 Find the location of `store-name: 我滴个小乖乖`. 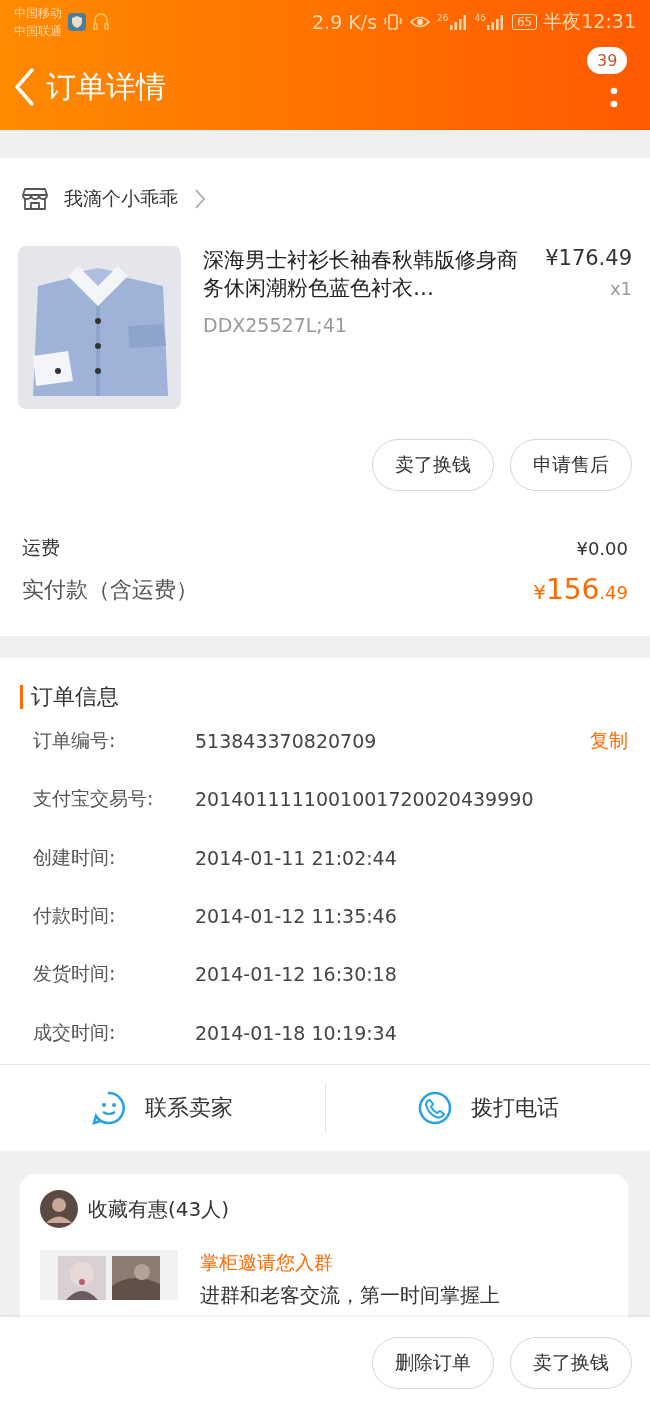

store-name: 我滴个小乖乖 is located at coordinates (121, 199).